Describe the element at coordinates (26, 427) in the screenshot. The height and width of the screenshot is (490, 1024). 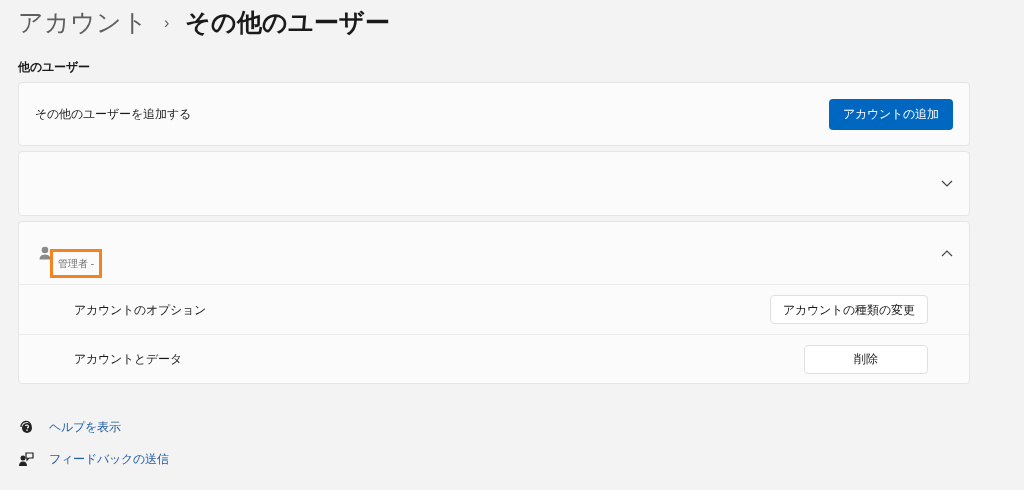
I see `help-icon` at that location.